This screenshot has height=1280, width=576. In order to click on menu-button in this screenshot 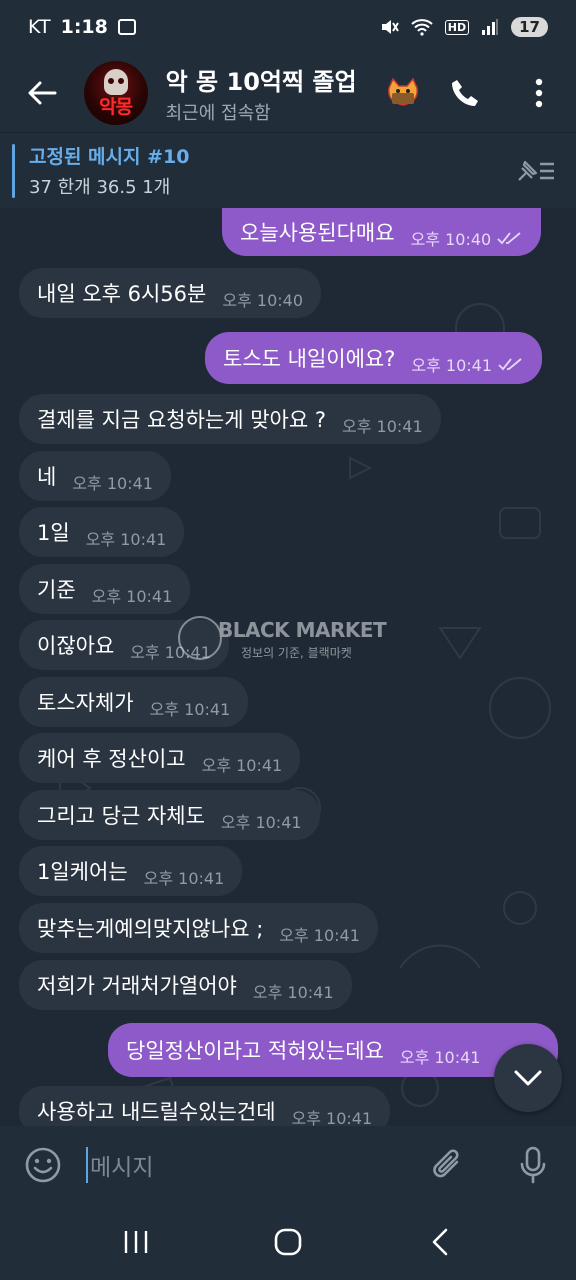, I will do `click(539, 93)`.